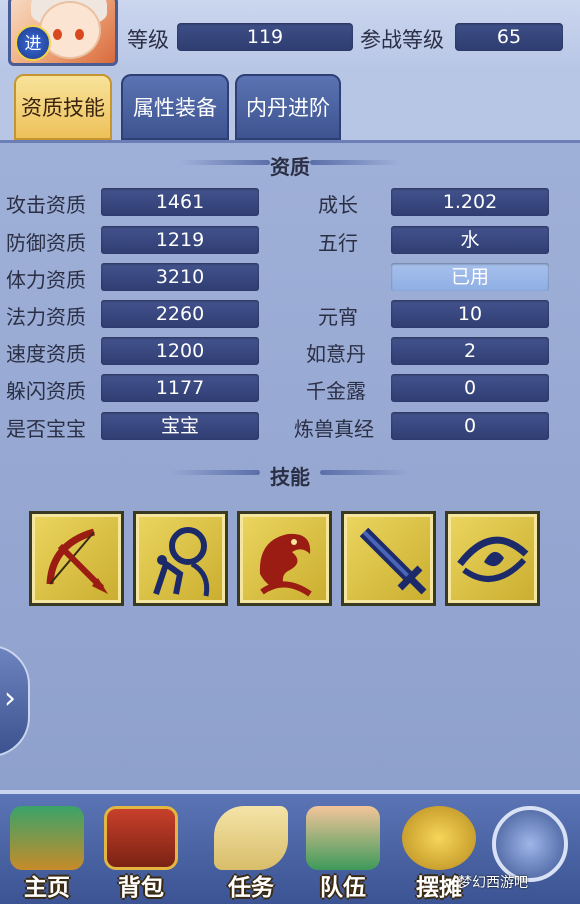 The height and width of the screenshot is (904, 580). I want to click on nav-tasks: 任务, so click(251, 850).